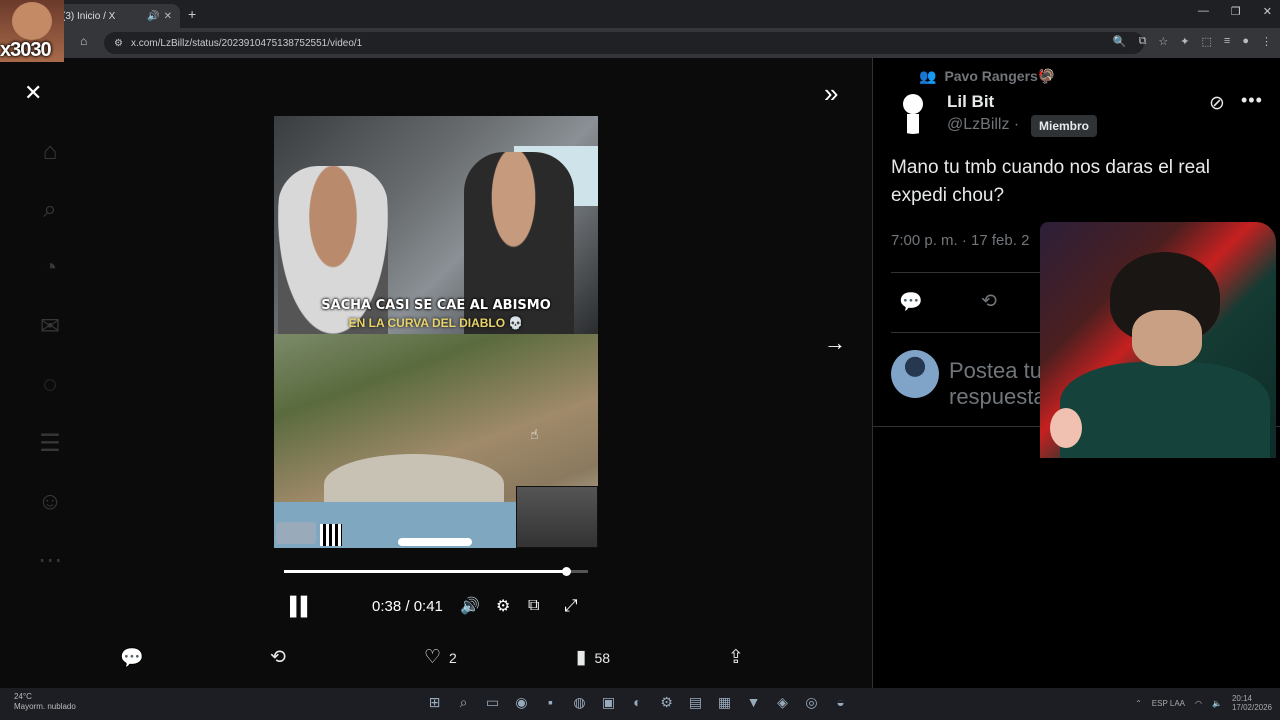 The image size is (1280, 720). What do you see at coordinates (433, 657) in the screenshot?
I see `heart-icon: ♡` at bounding box center [433, 657].